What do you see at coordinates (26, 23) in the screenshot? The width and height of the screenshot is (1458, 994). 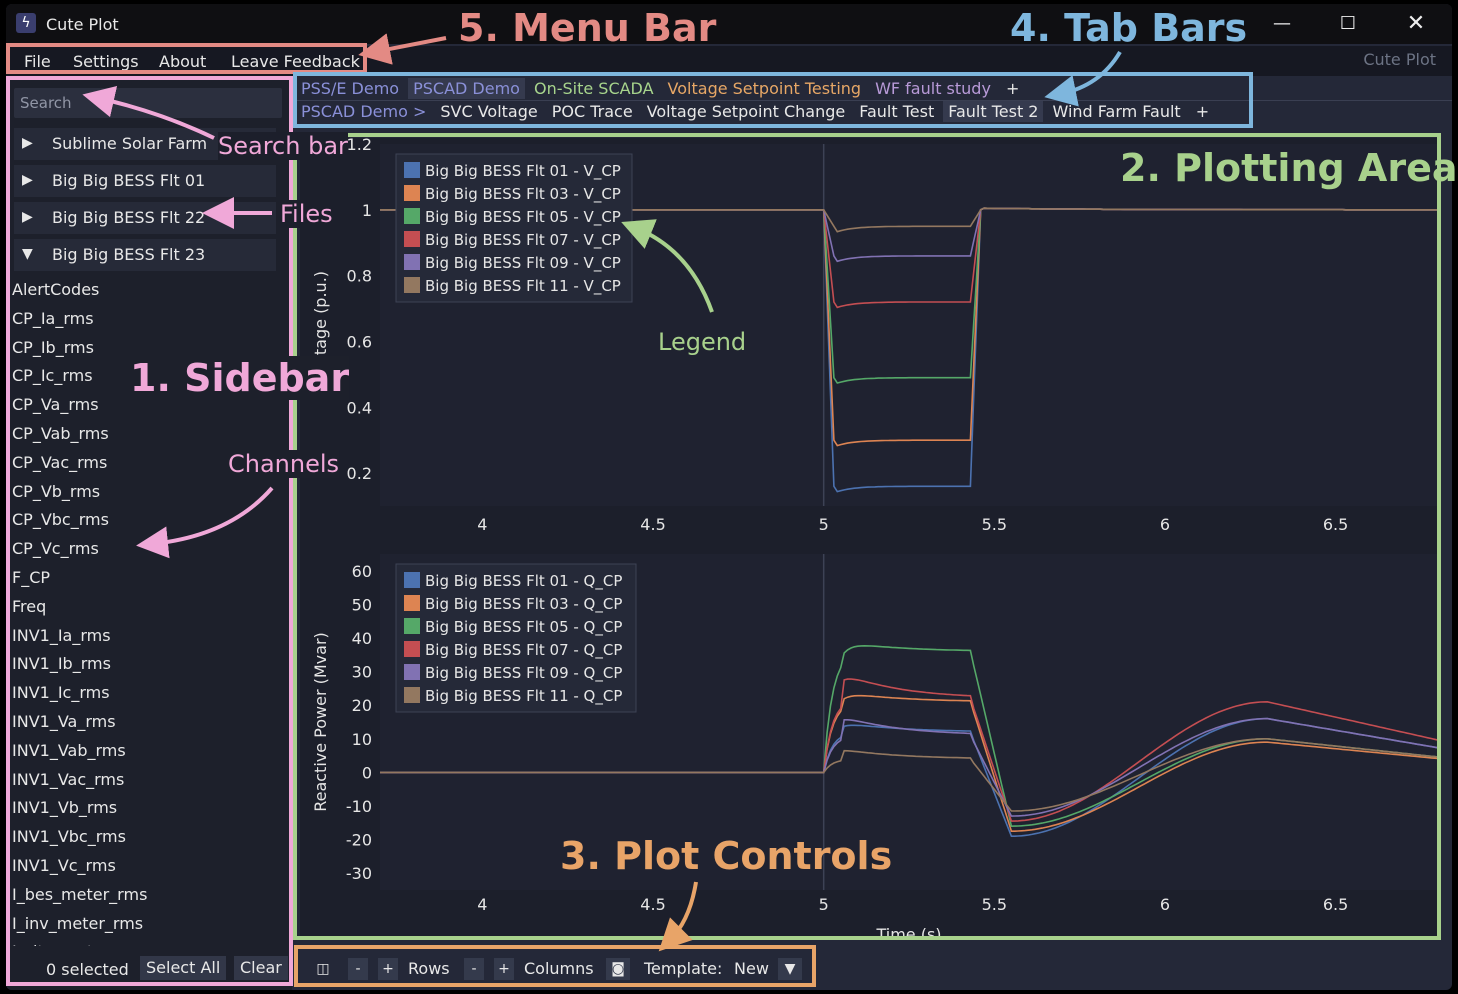 I see `app-logo-icon: ϟ` at bounding box center [26, 23].